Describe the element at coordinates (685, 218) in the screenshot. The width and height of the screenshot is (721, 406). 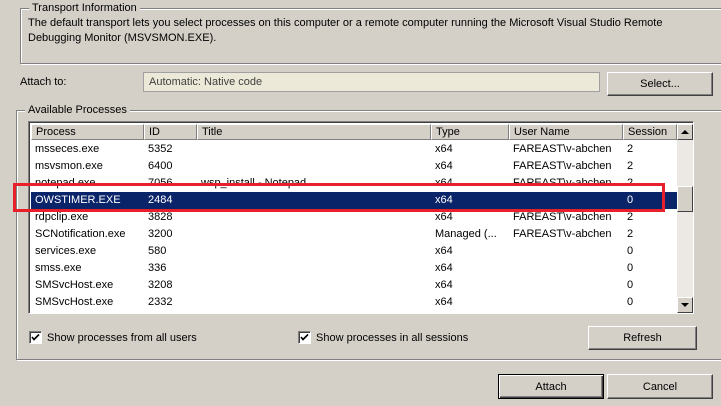
I see `process-list-scrollbar` at that location.